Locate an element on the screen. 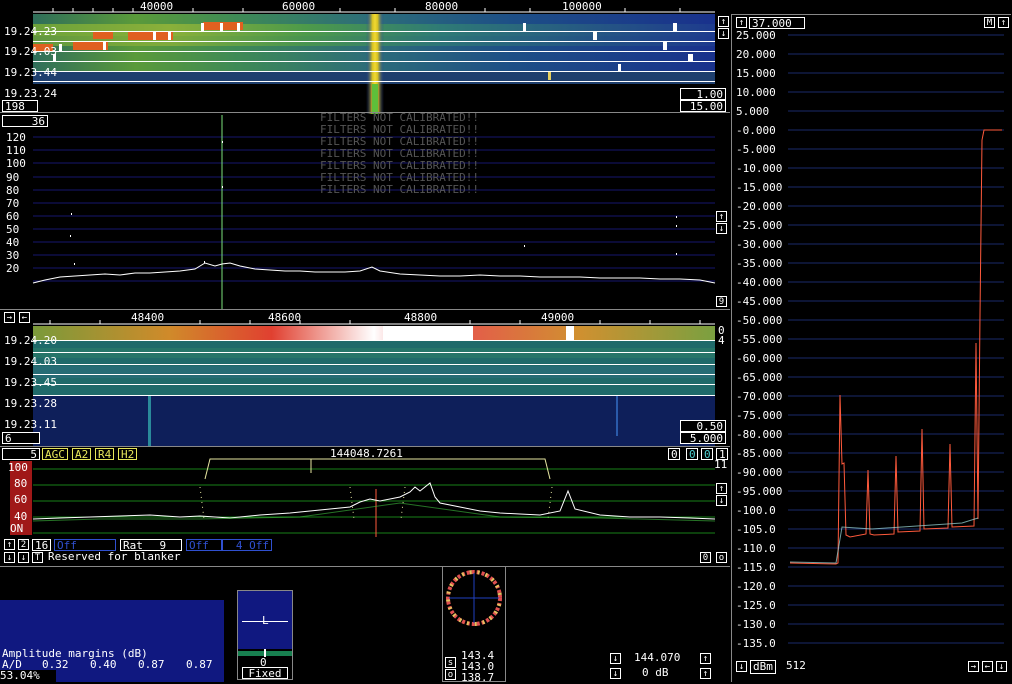 The height and width of the screenshot is (684, 1012). freq-control-frequency: 144.070 is located at coordinates (657, 657).